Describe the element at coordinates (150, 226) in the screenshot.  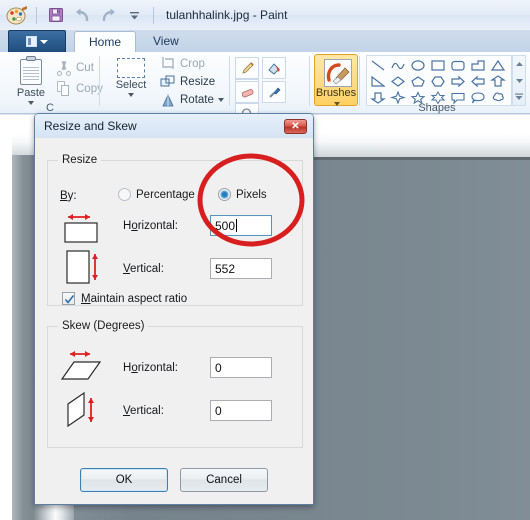
I see `horizontal-label: Horizontal:` at that location.